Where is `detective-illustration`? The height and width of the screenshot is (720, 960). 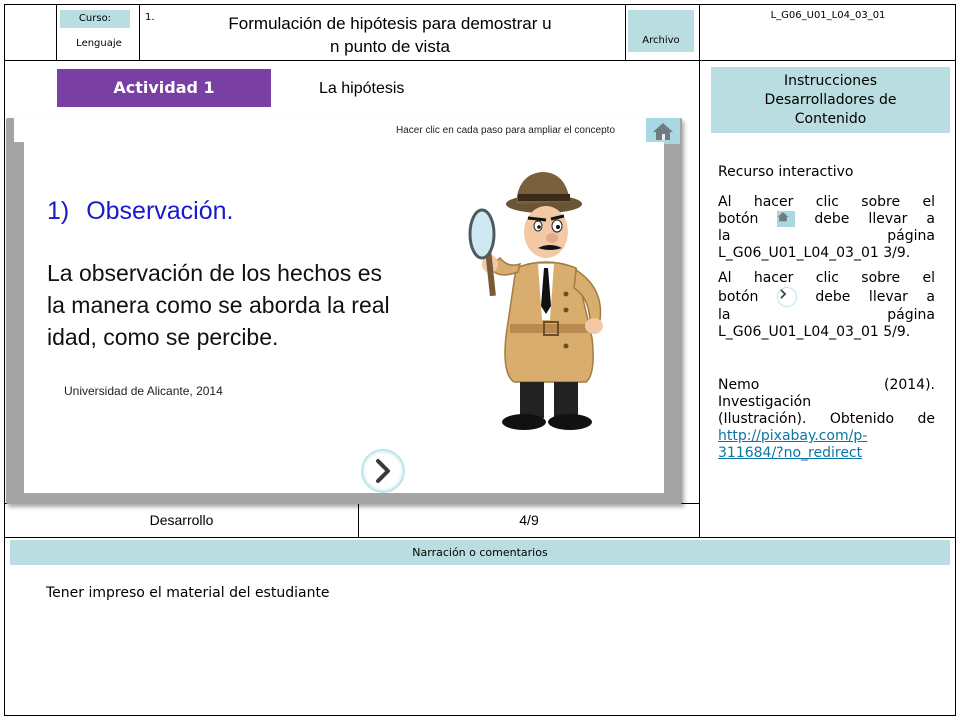
detective-illustration is located at coordinates (535, 301).